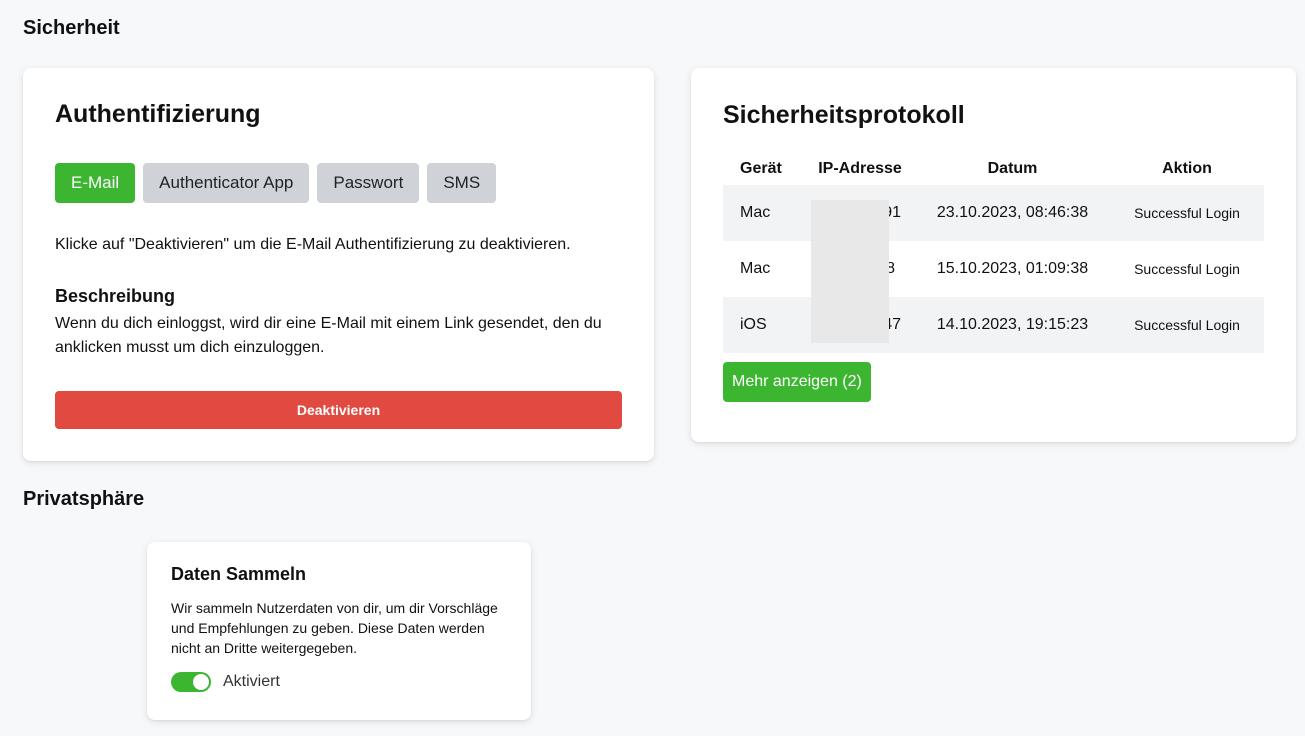 The image size is (1305, 736). I want to click on toggle-label: Aktiviert, so click(251, 681).